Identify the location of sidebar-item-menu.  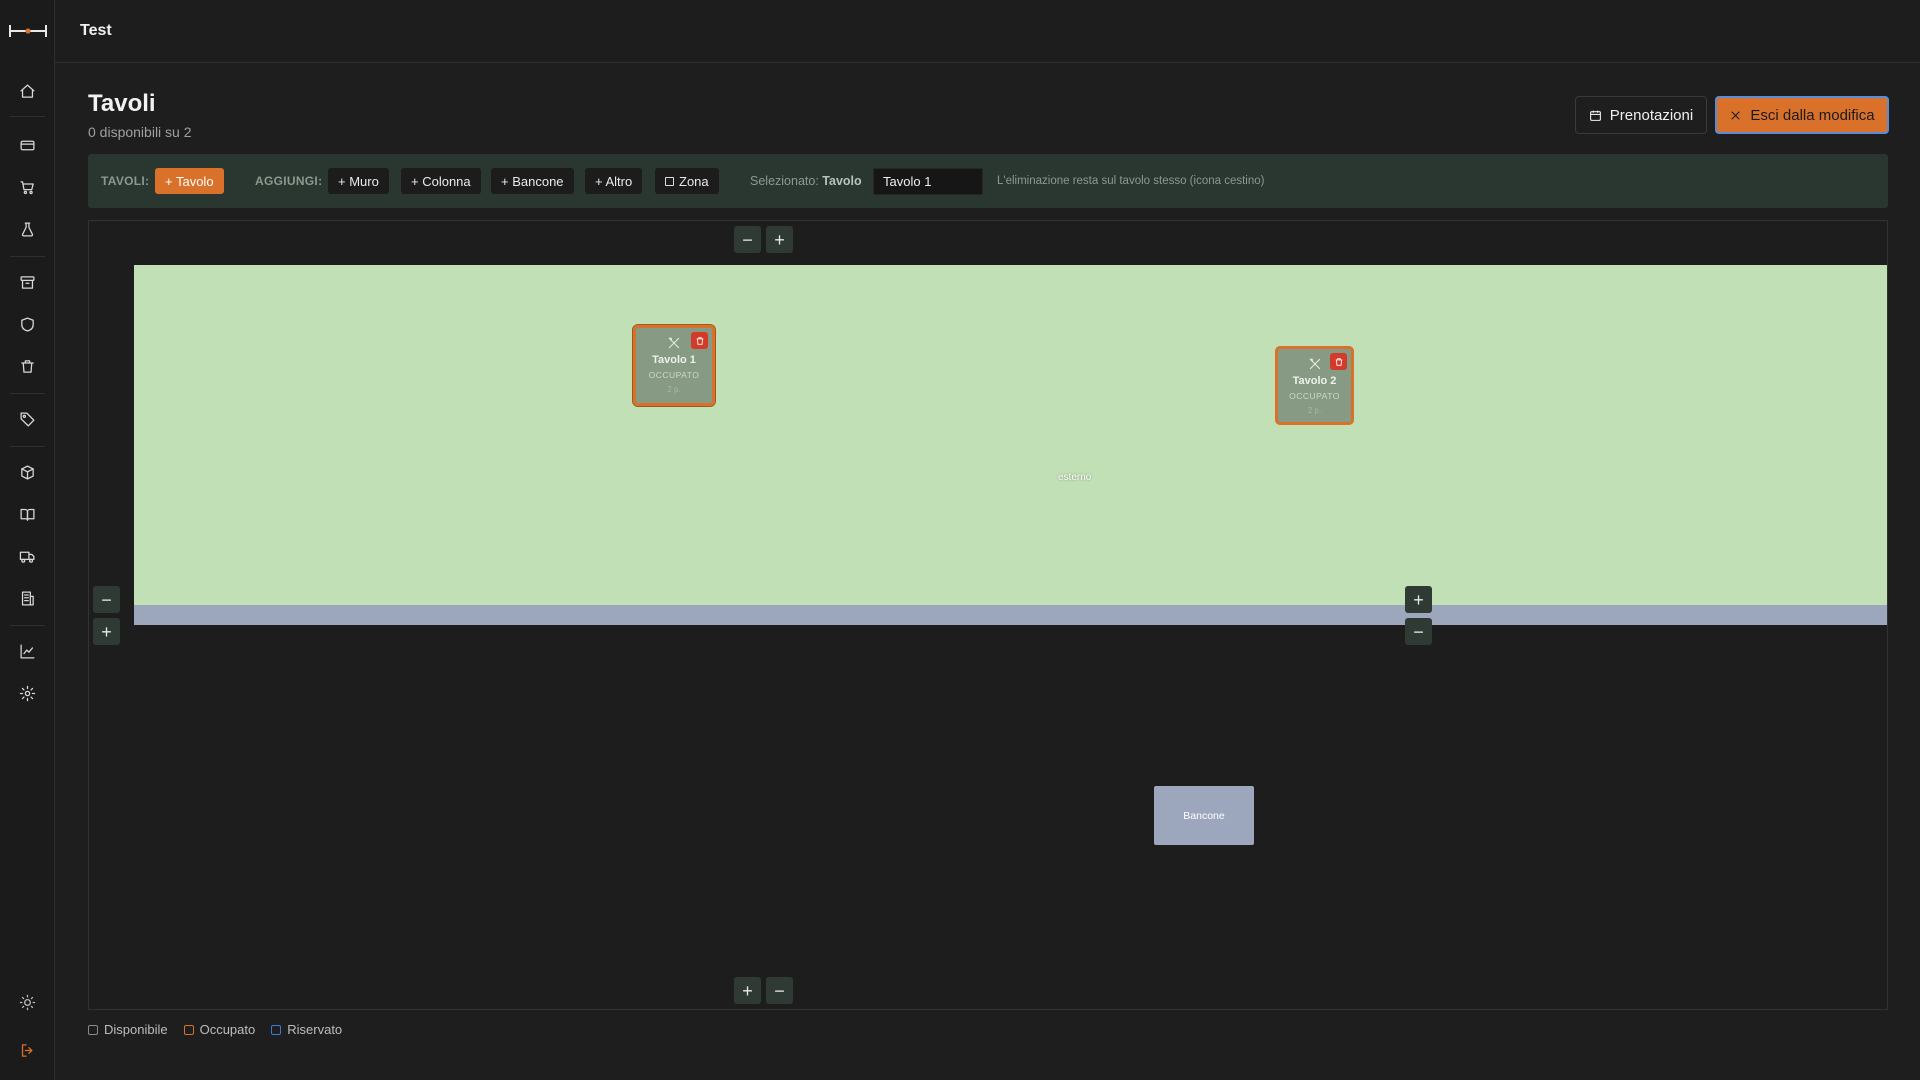
(27, 514).